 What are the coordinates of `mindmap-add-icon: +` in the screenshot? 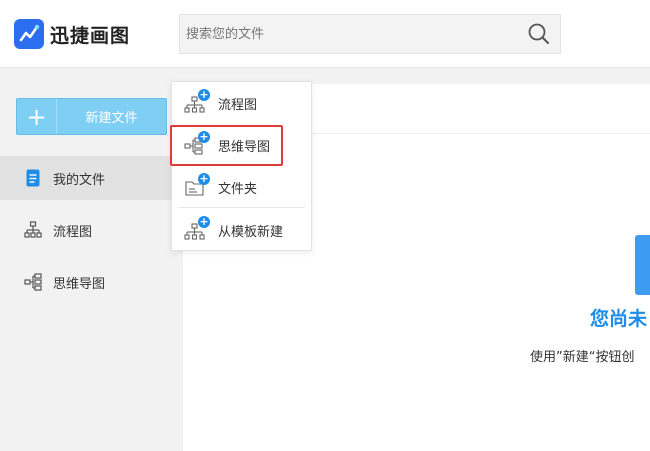 It's located at (197, 143).